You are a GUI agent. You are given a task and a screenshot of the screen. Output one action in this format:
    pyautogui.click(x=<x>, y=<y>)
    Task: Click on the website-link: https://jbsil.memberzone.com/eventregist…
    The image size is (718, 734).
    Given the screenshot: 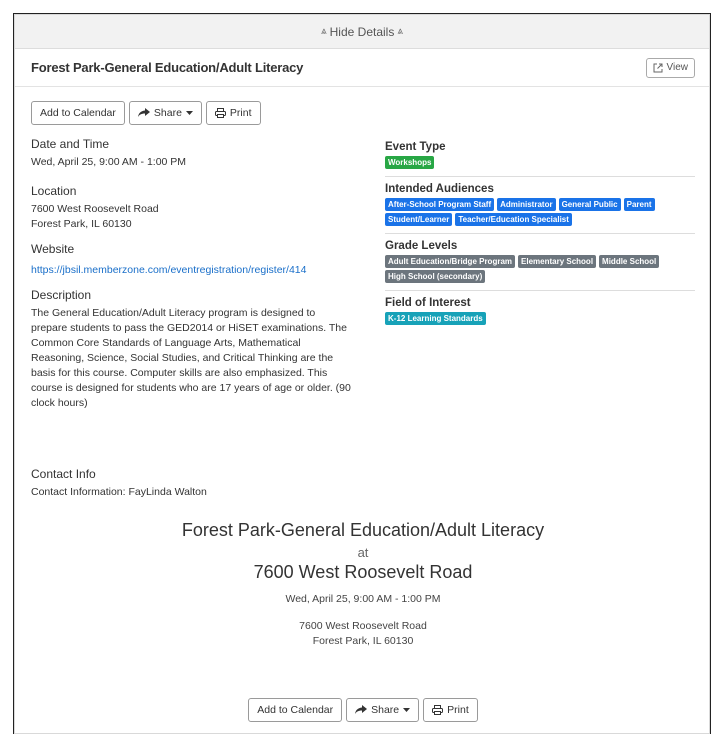 What is the action you would take?
    pyautogui.click(x=168, y=270)
    